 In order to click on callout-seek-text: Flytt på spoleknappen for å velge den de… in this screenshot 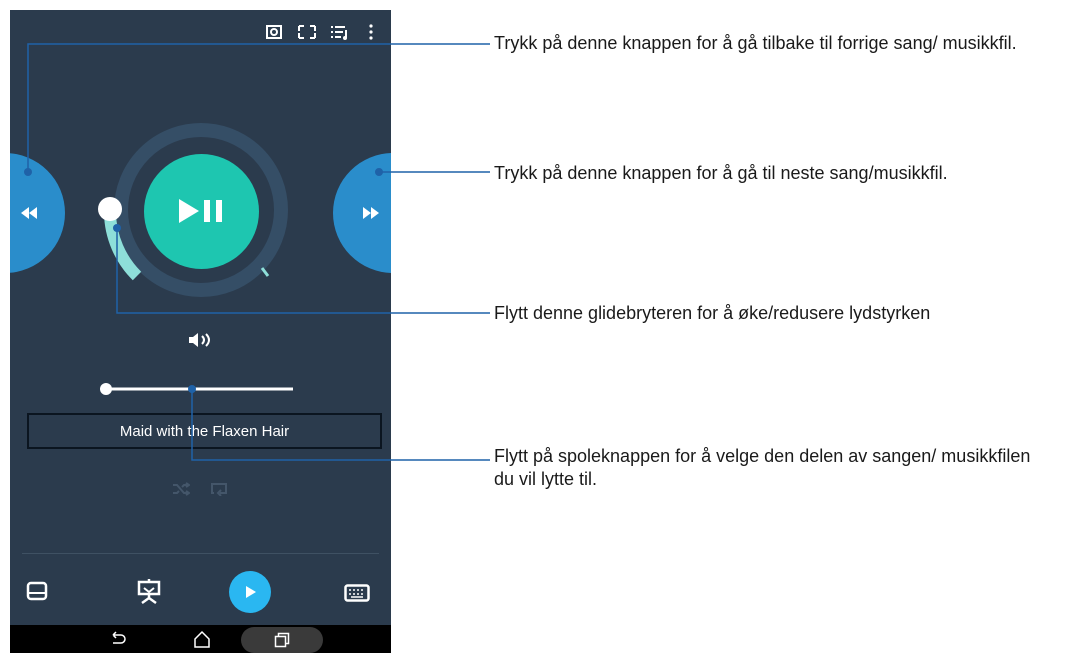, I will do `click(762, 467)`.